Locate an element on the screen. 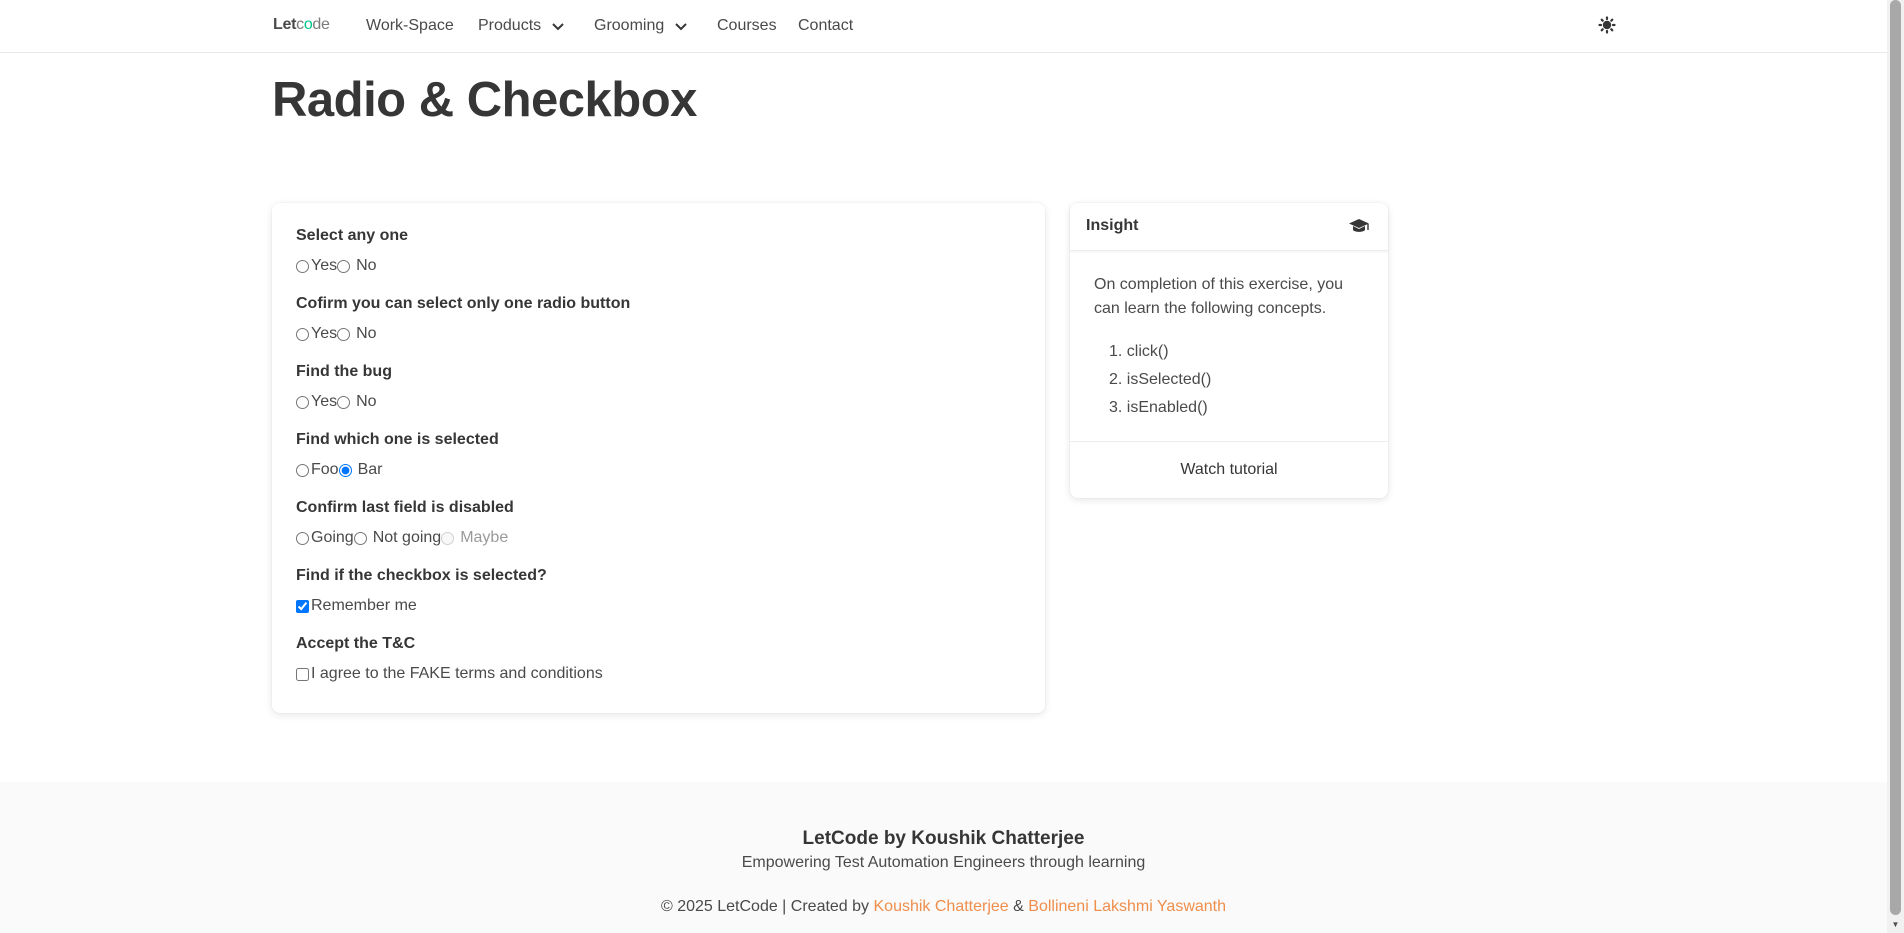  checkbox-agree-terms: I agree to the FAKE terms and conditions is located at coordinates (449, 674).